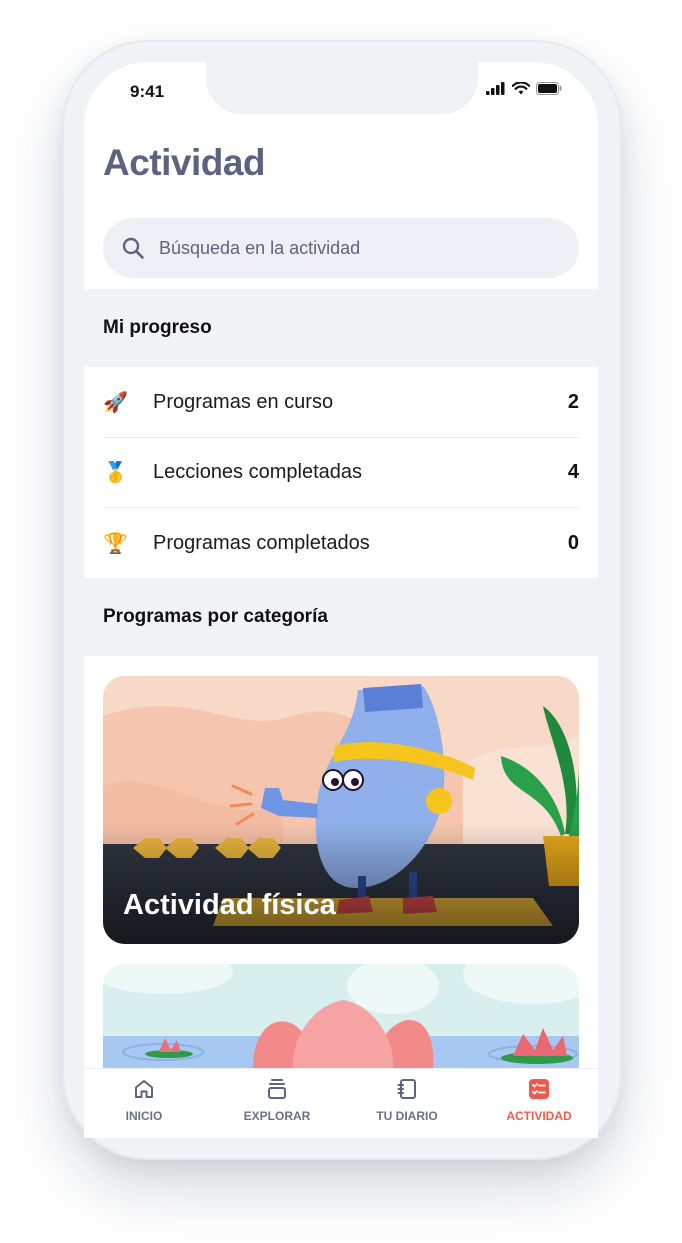 This screenshot has width=682, height=1243. I want to click on search-placeholder: Búsqueda en la actividad, so click(260, 247).